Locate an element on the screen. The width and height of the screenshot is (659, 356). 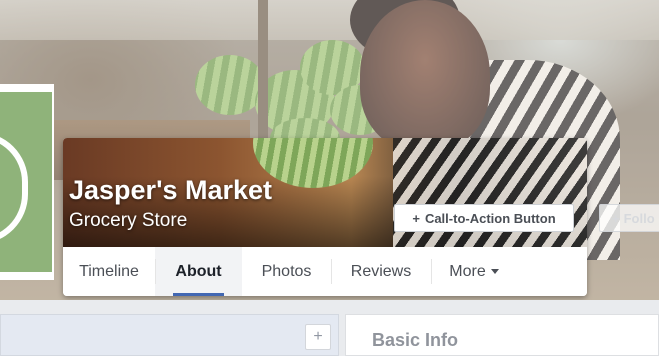
page-title: Jasper's Market is located at coordinates (170, 190).